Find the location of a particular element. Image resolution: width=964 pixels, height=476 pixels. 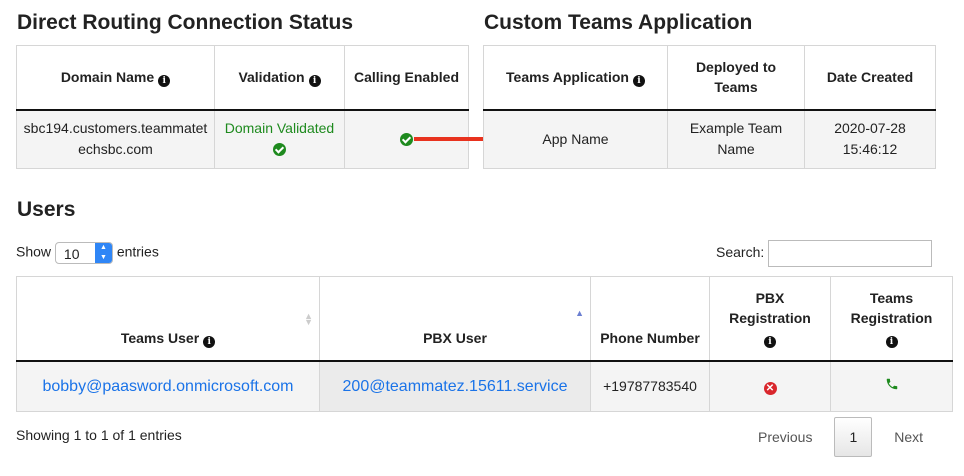

pbx-user-link: 200@teammatez.15611.service is located at coordinates (455, 386).